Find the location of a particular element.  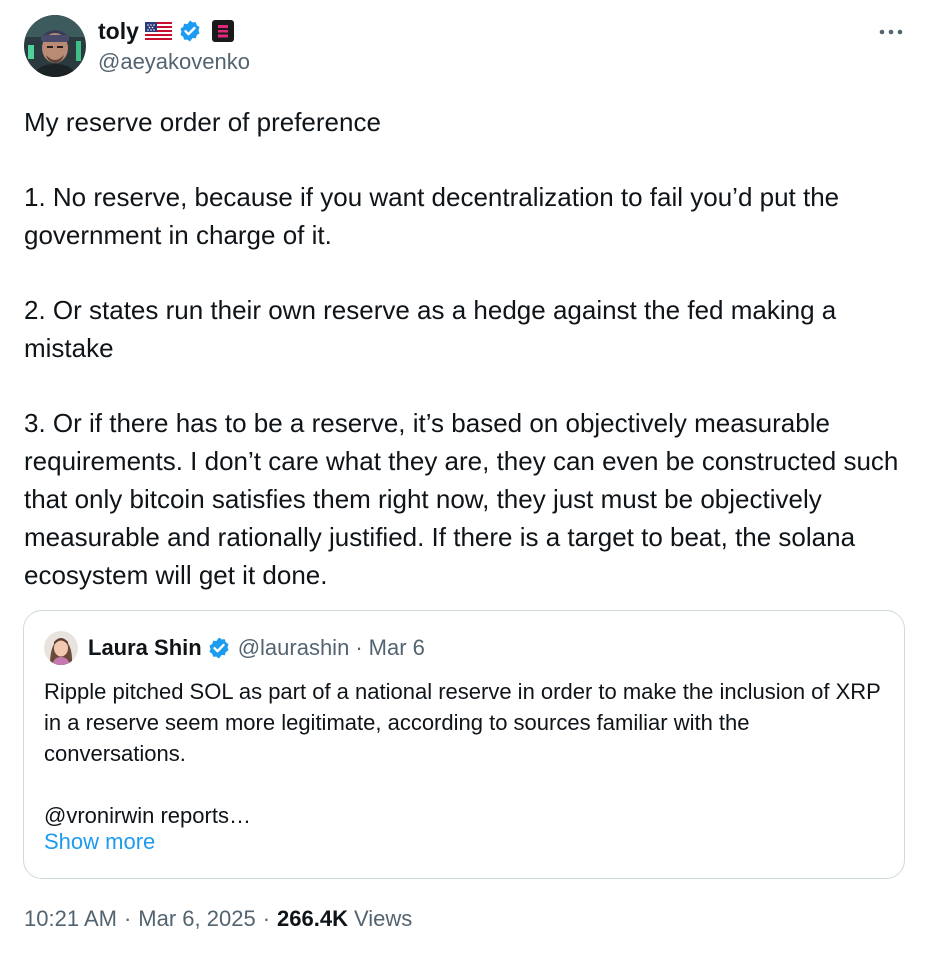

us-flag-icon is located at coordinates (158, 31).